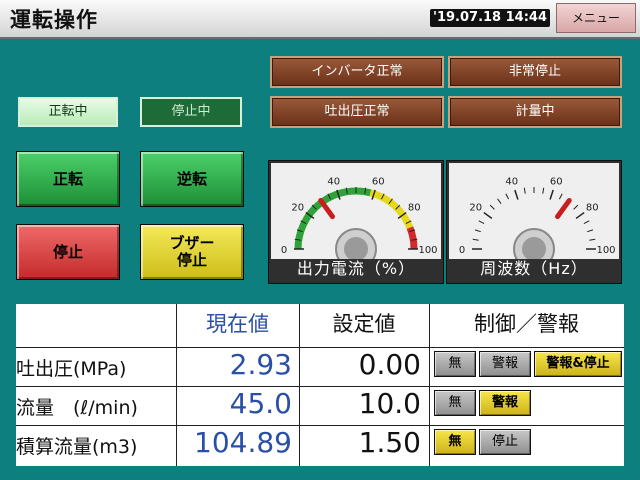 Image resolution: width=640 pixels, height=480 pixels. Describe the element at coordinates (71, 369) in the screenshot. I see `row-label-discharge-pressure: 吐出圧(MPa)` at that location.